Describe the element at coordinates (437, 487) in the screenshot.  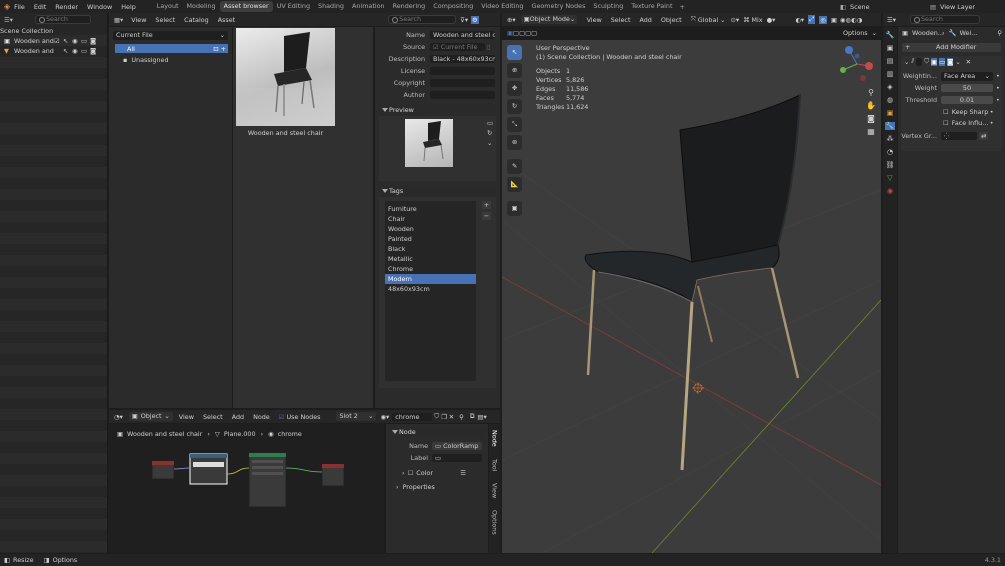
I see `properties-subpanel: › Properties` at that location.